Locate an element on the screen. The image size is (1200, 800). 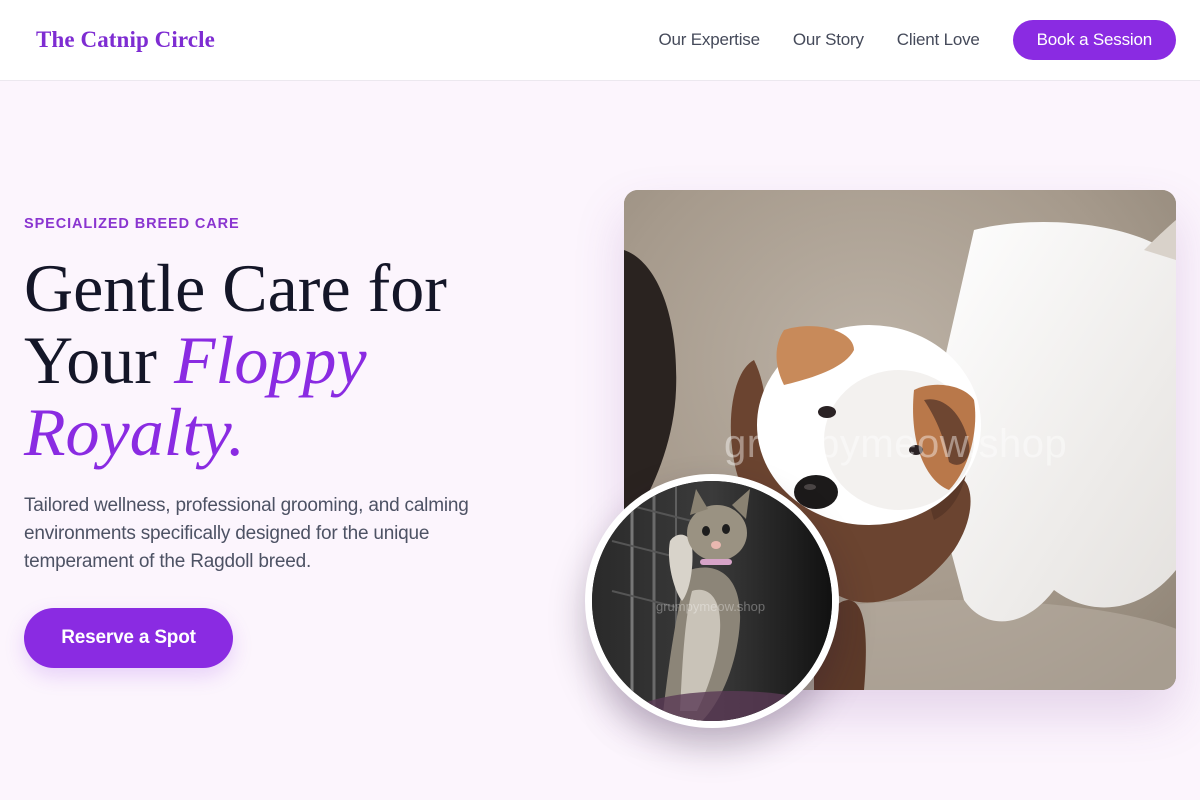
photo-watermark: grumpymeow.shop is located at coordinates (896, 444).